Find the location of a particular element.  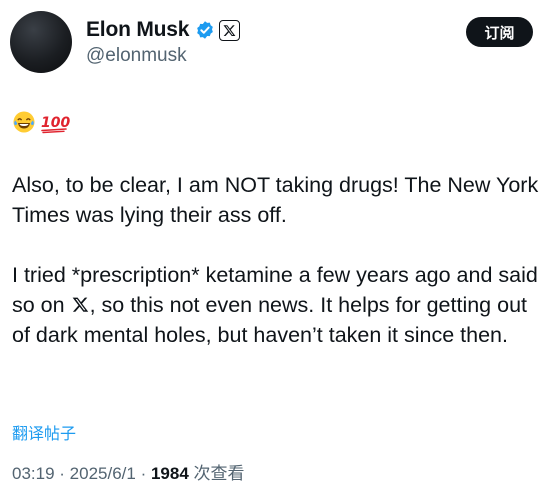

views-label: 次查看 is located at coordinates (216, 473).